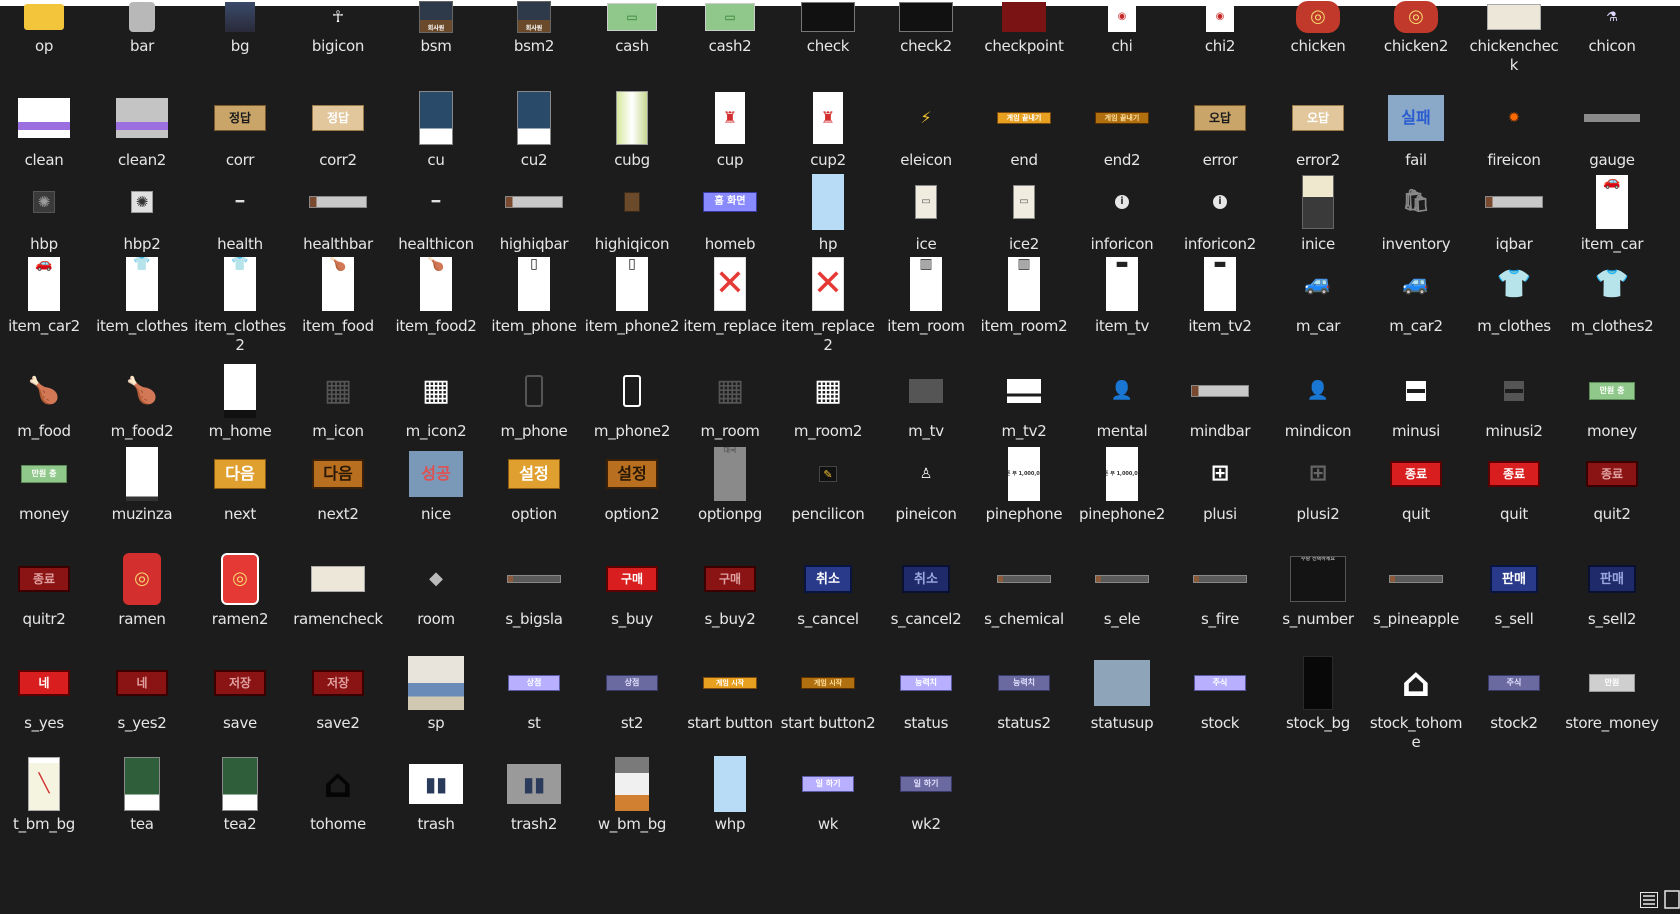 The width and height of the screenshot is (1680, 914). Describe the element at coordinates (1220, 28) in the screenshot. I see `file-item: ◉ chi2` at that location.